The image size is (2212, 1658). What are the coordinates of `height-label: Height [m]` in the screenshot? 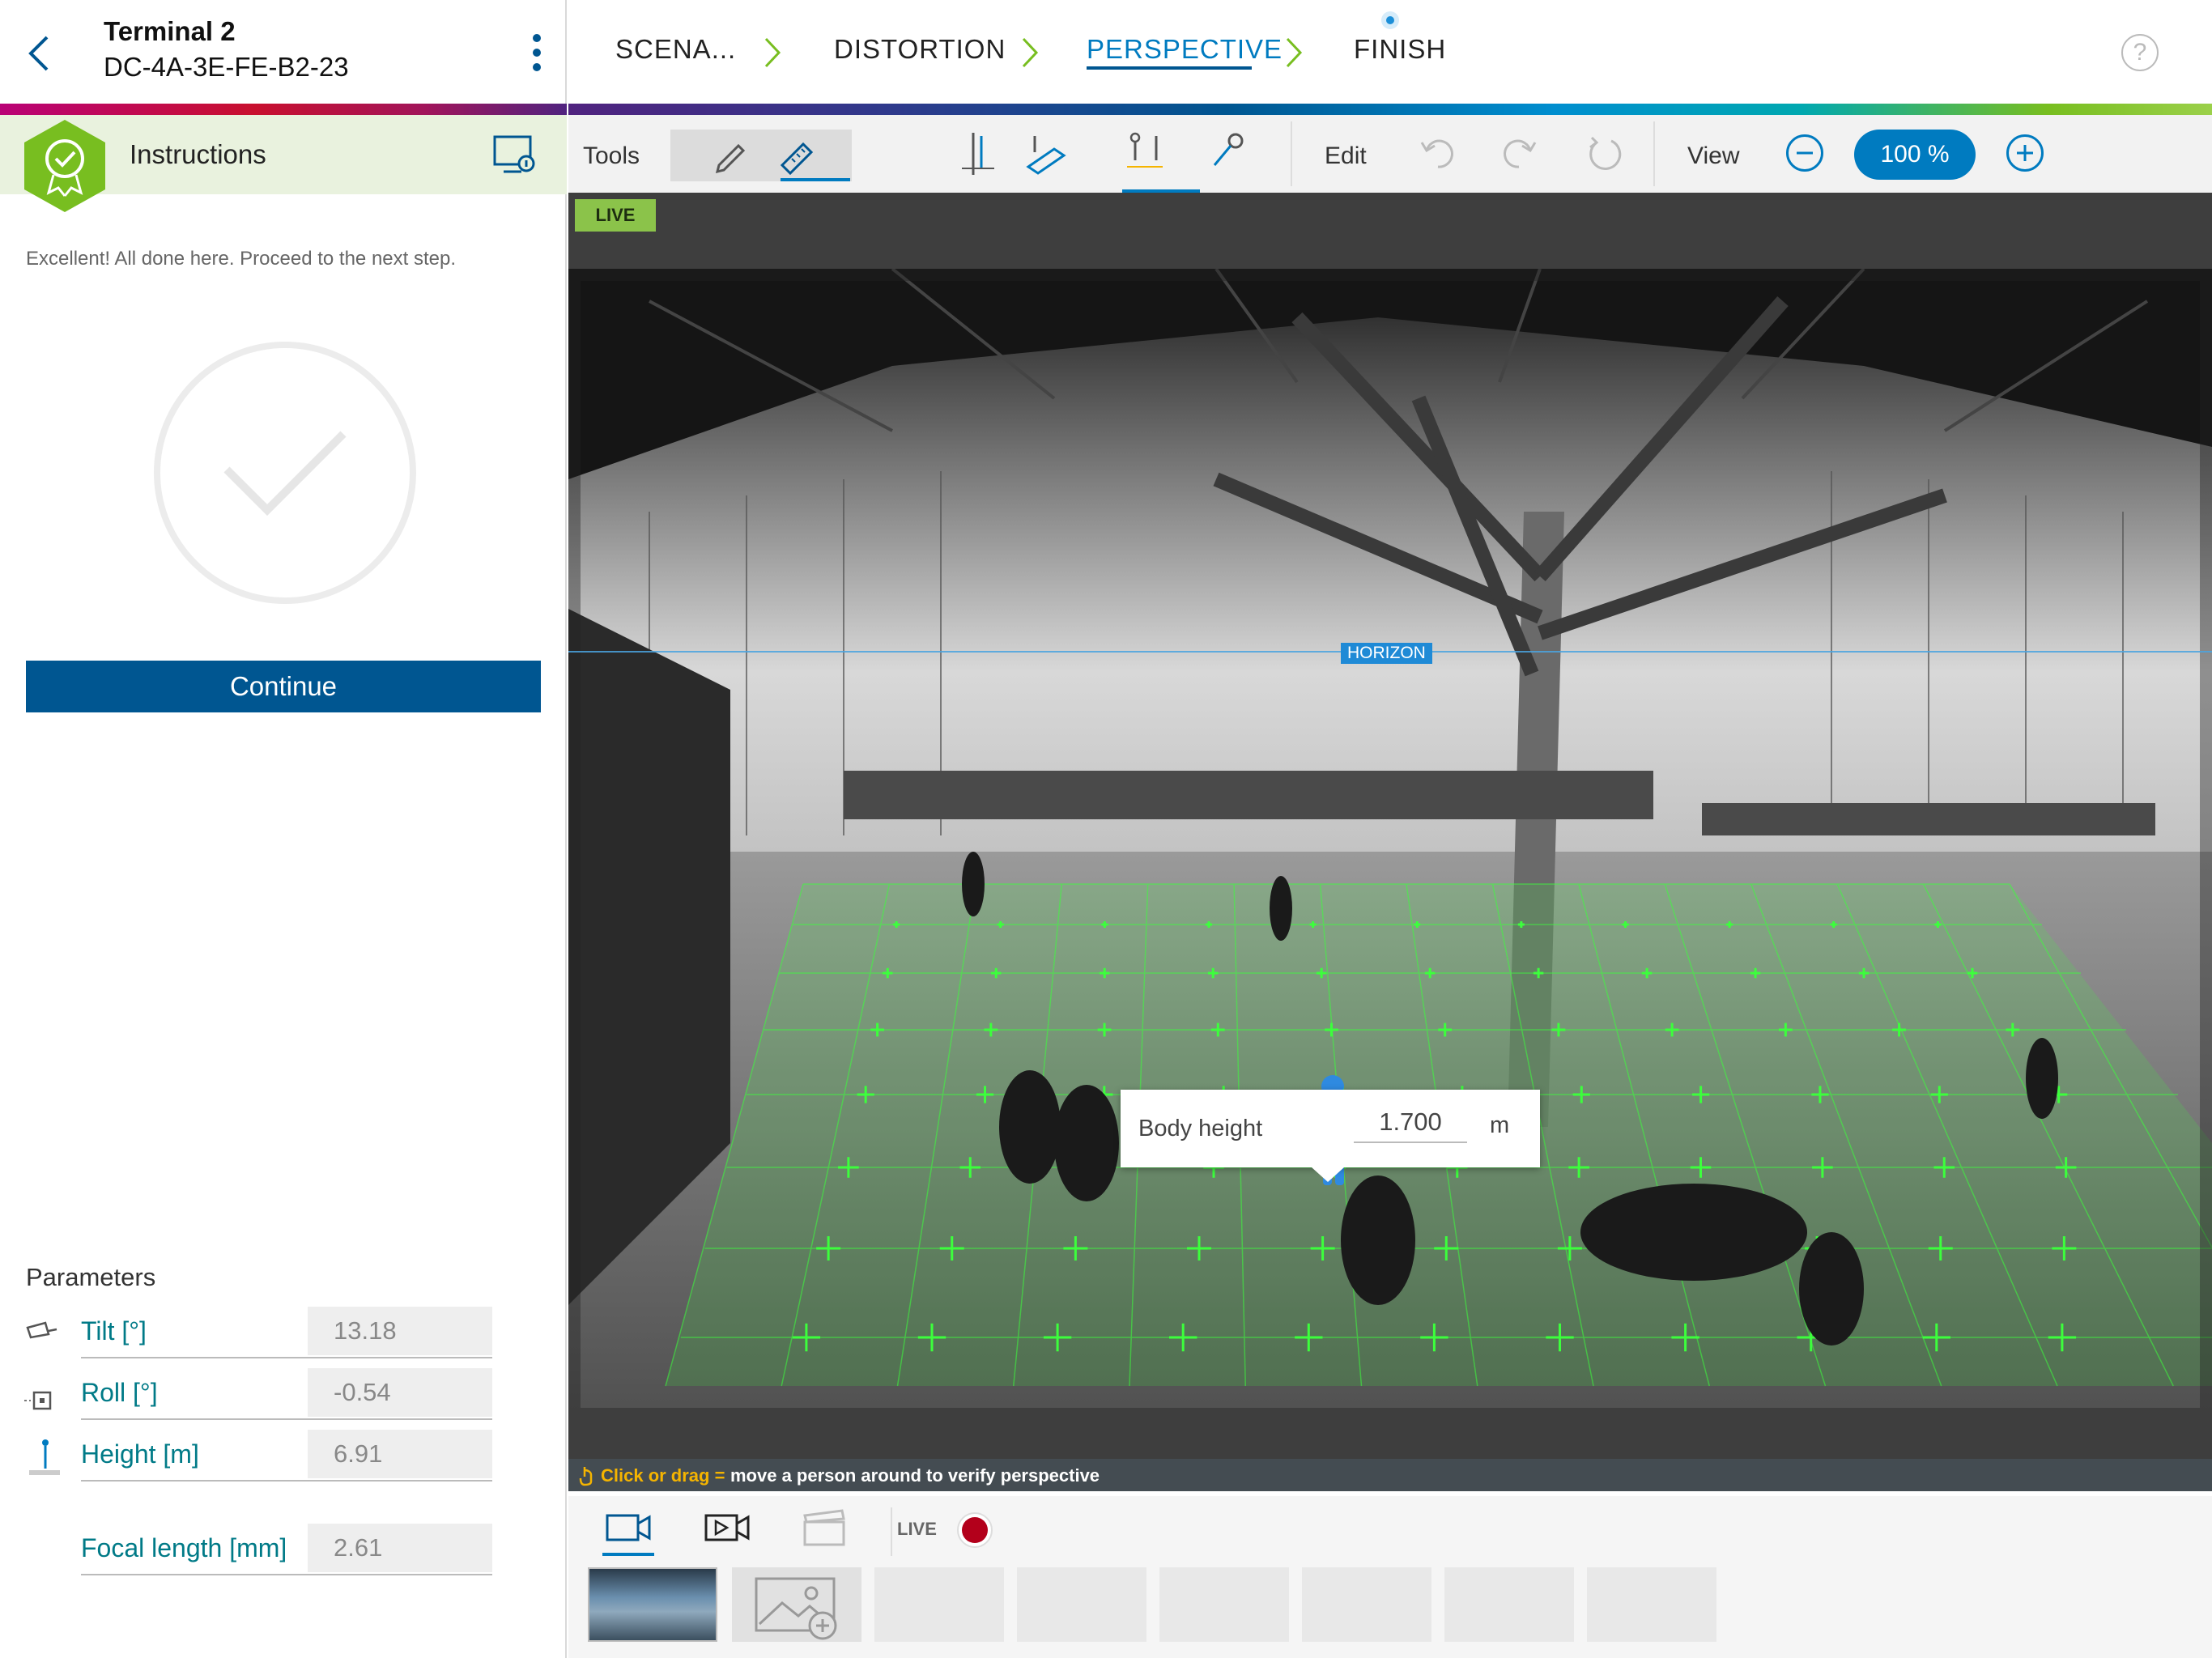 It's located at (140, 1454).